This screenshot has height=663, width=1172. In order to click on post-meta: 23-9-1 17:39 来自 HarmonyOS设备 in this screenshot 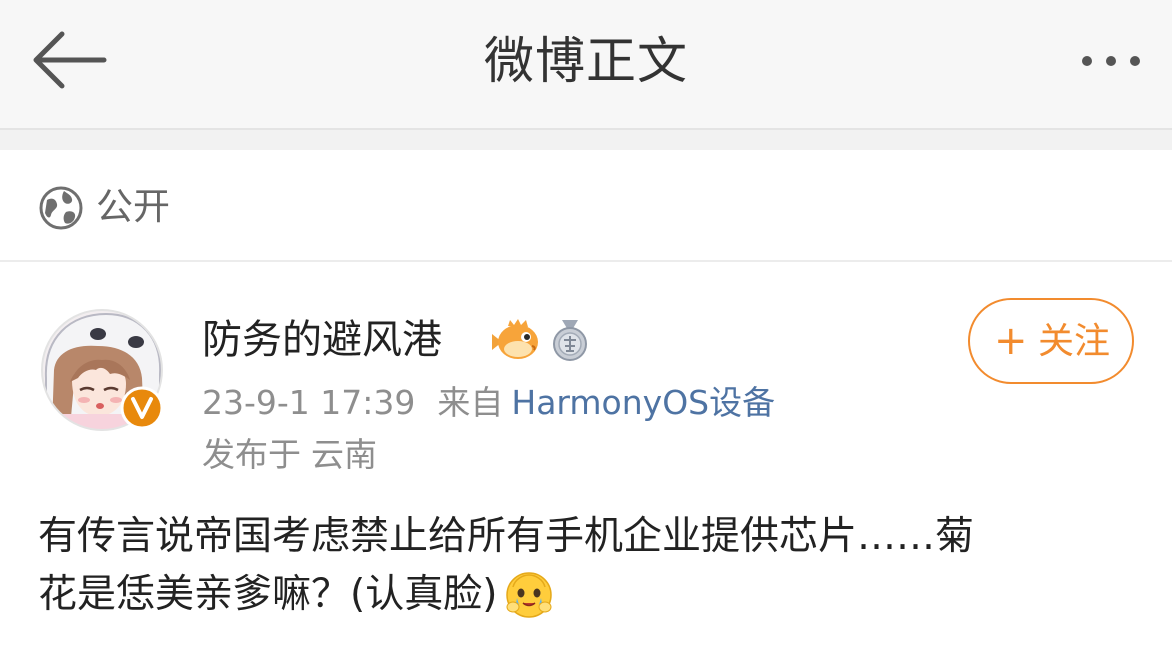, I will do `click(488, 403)`.